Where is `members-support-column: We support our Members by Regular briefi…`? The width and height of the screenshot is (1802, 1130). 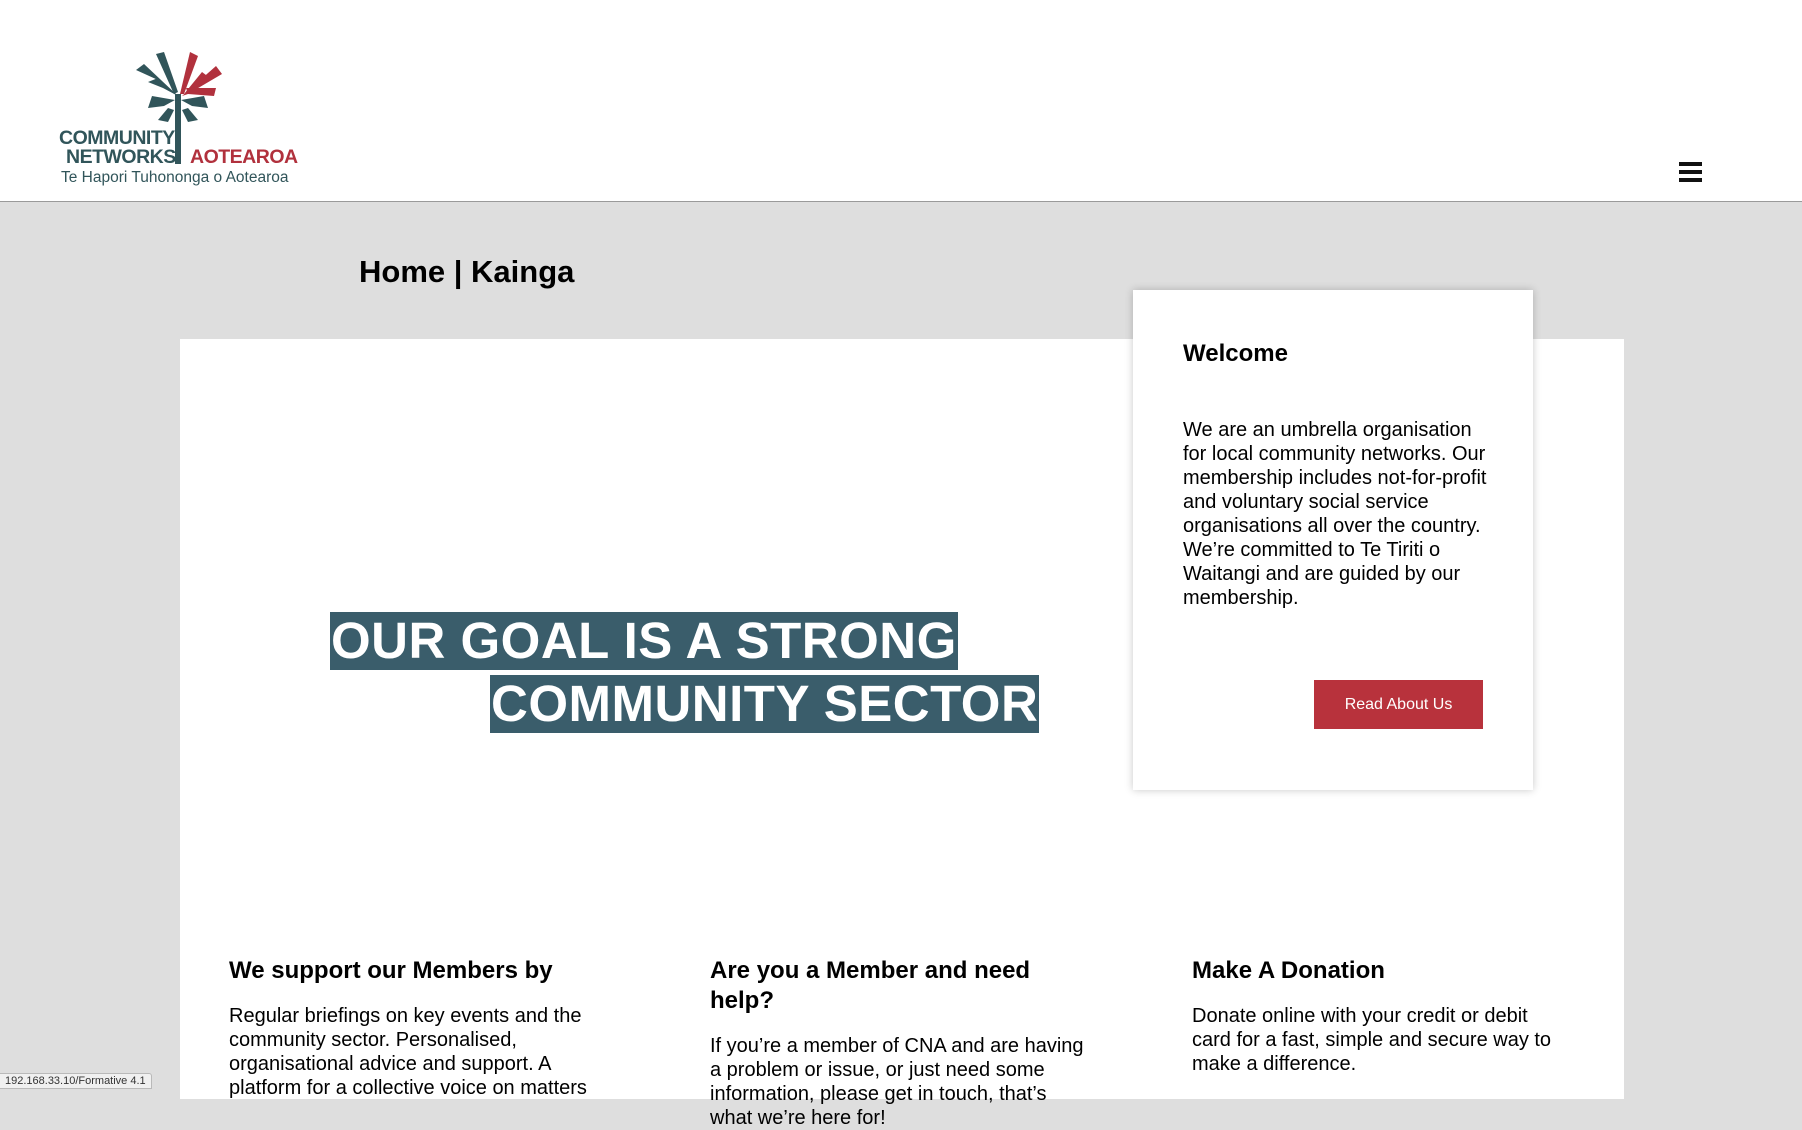 members-support-column: We support our Members by Regular briefi… is located at coordinates (419, 1028).